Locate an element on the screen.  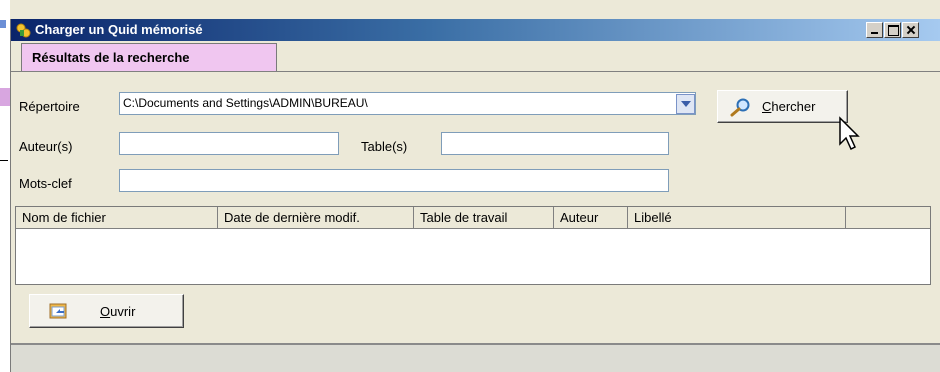
title-bar: Charger un Quid mémorisé is located at coordinates (475, 30).